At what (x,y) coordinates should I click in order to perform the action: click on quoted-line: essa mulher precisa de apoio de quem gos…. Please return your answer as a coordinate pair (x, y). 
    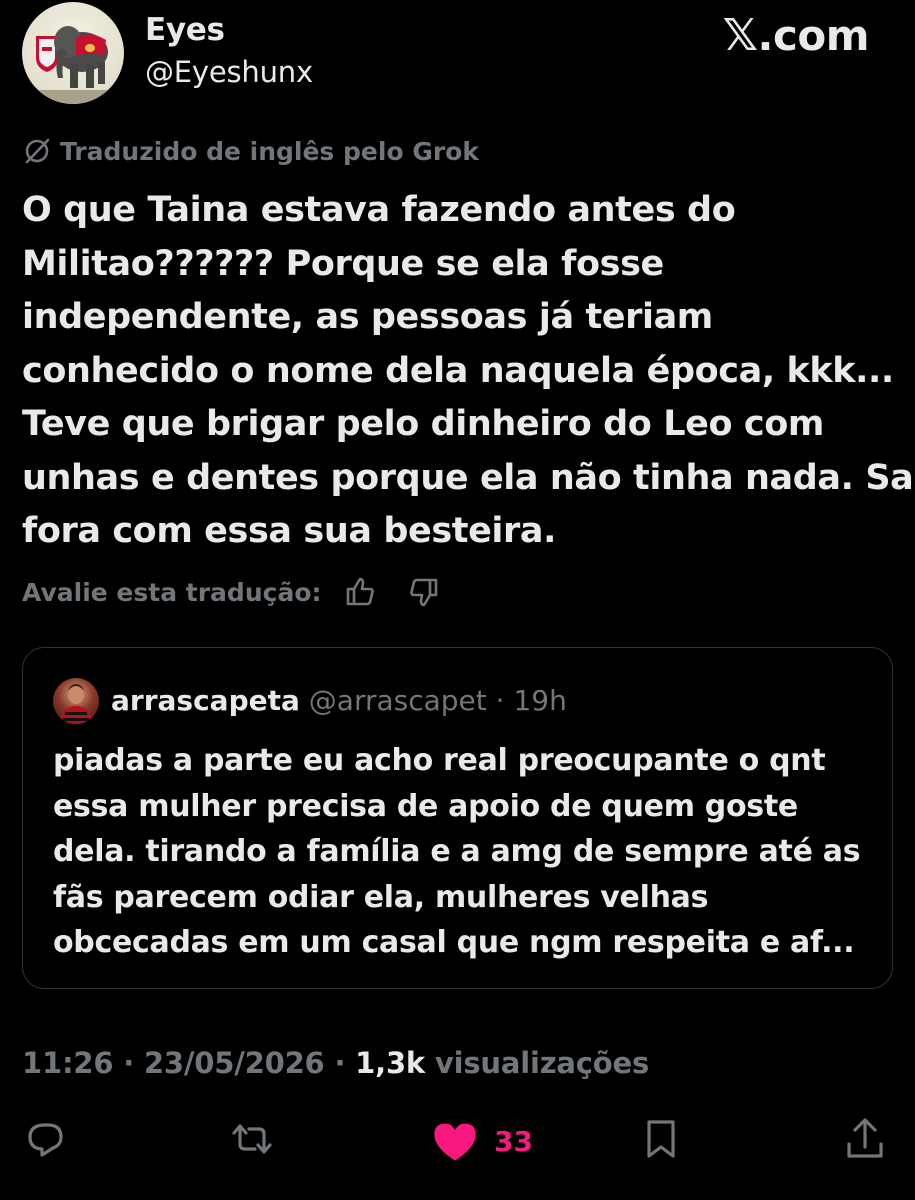
    Looking at the image, I should click on (425, 806).